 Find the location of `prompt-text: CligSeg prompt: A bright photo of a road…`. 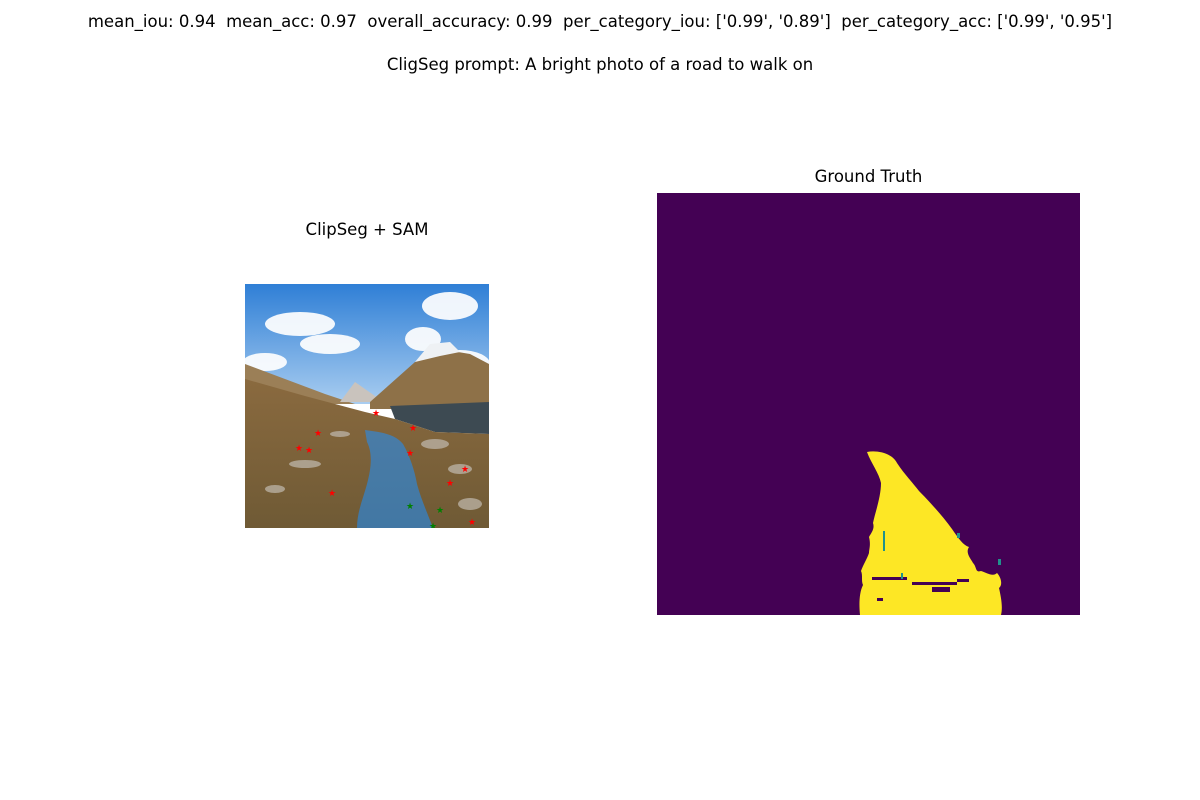

prompt-text: CligSeg prompt: A bright photo of a road… is located at coordinates (600, 64).